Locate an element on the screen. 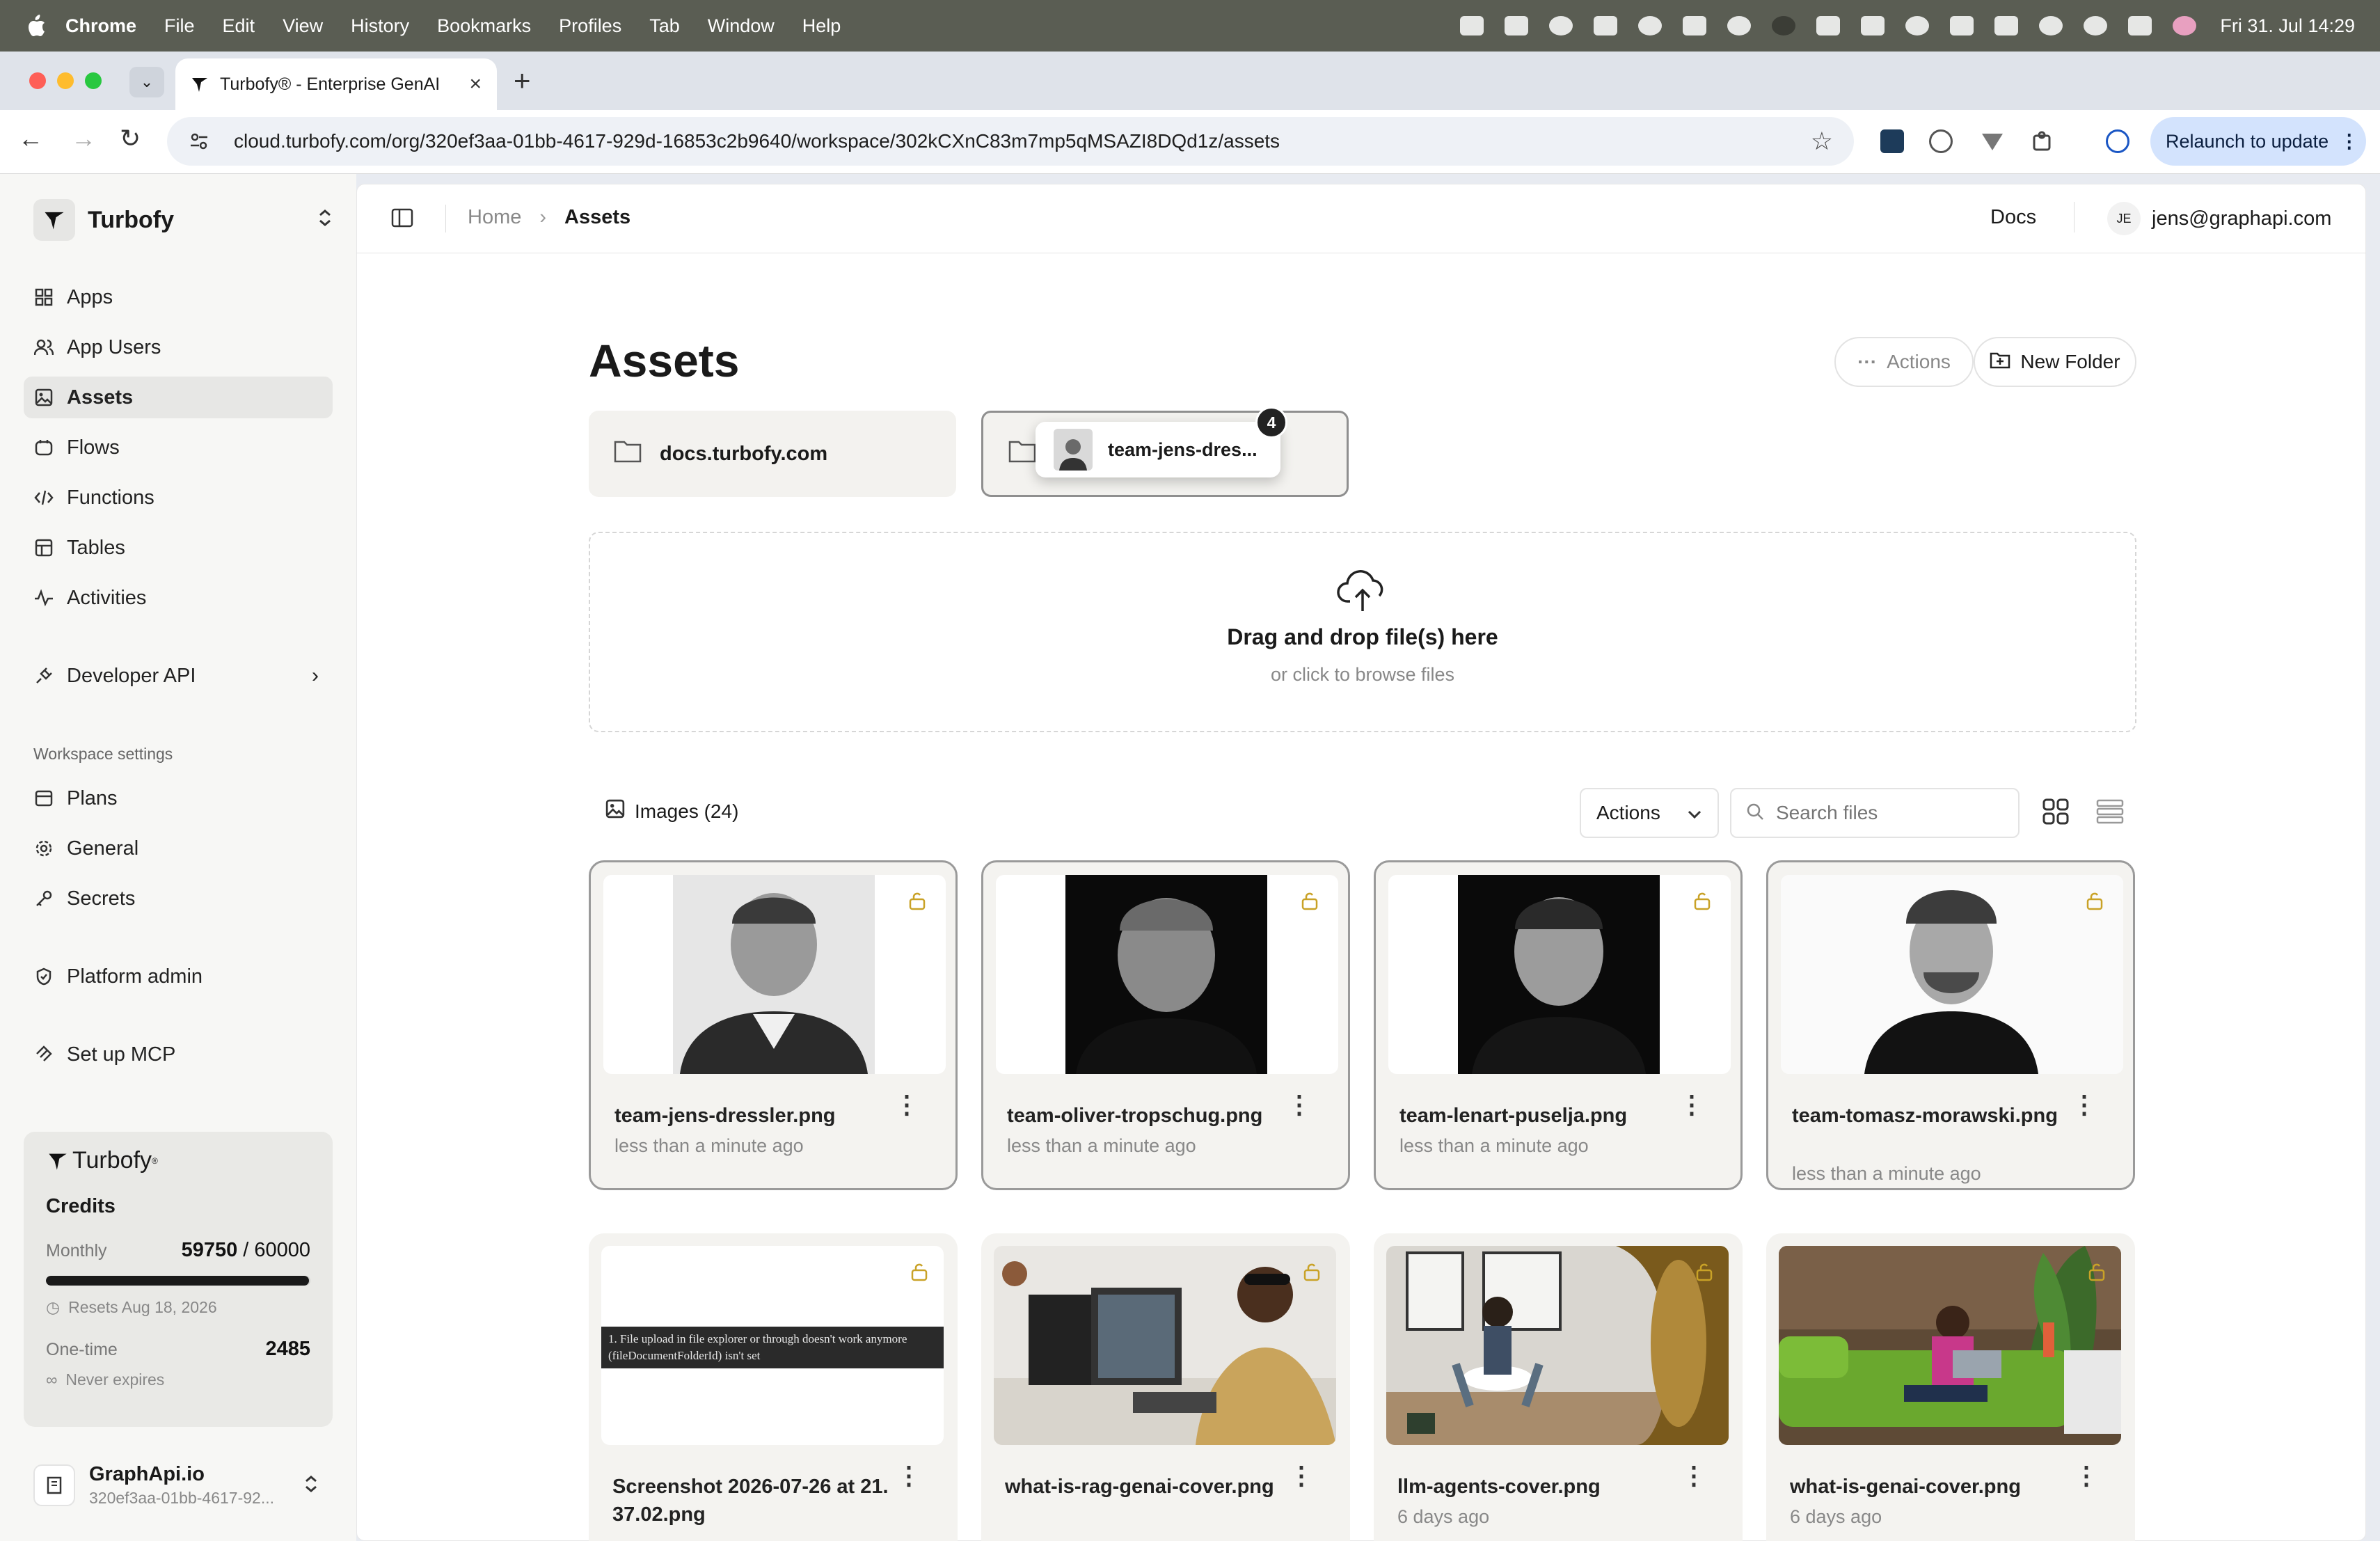 This screenshot has height=1541, width=2380. menu-app-name: Chrome is located at coordinates (101, 26).